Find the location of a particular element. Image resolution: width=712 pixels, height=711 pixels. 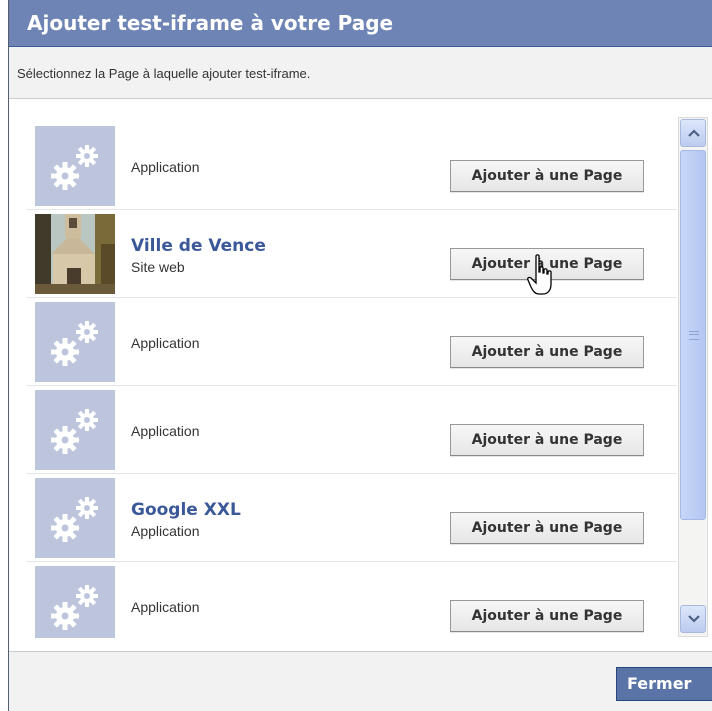

chapel-photo is located at coordinates (75, 254).